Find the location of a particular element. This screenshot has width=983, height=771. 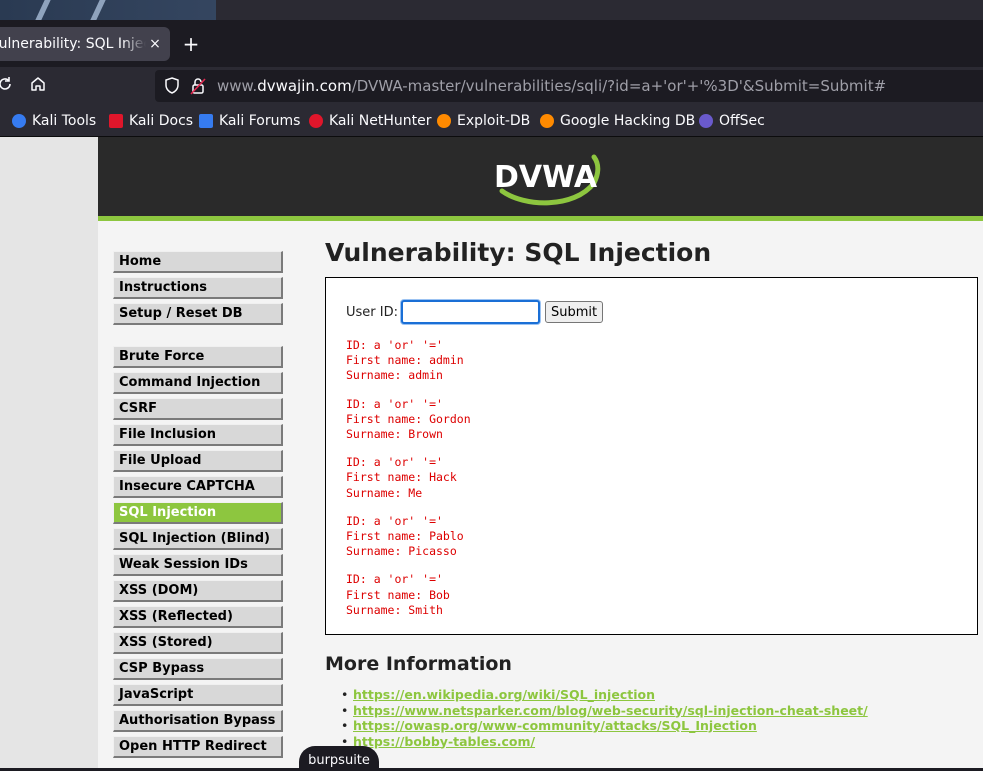

bookmark-kali-docs: Kali Docs is located at coordinates (151, 121).